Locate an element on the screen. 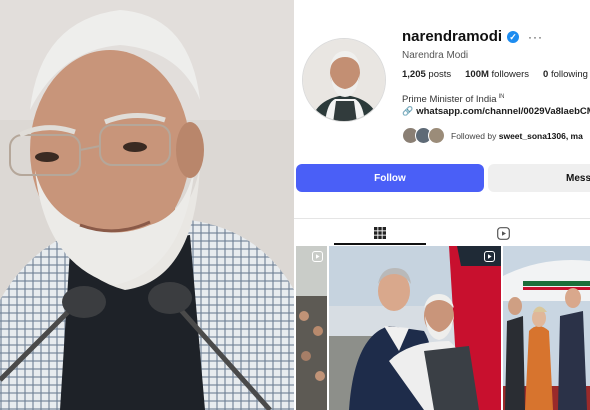 Image resolution: width=590 pixels, height=410 pixels. bio-text: Prime Minister of India is located at coordinates (449, 100).